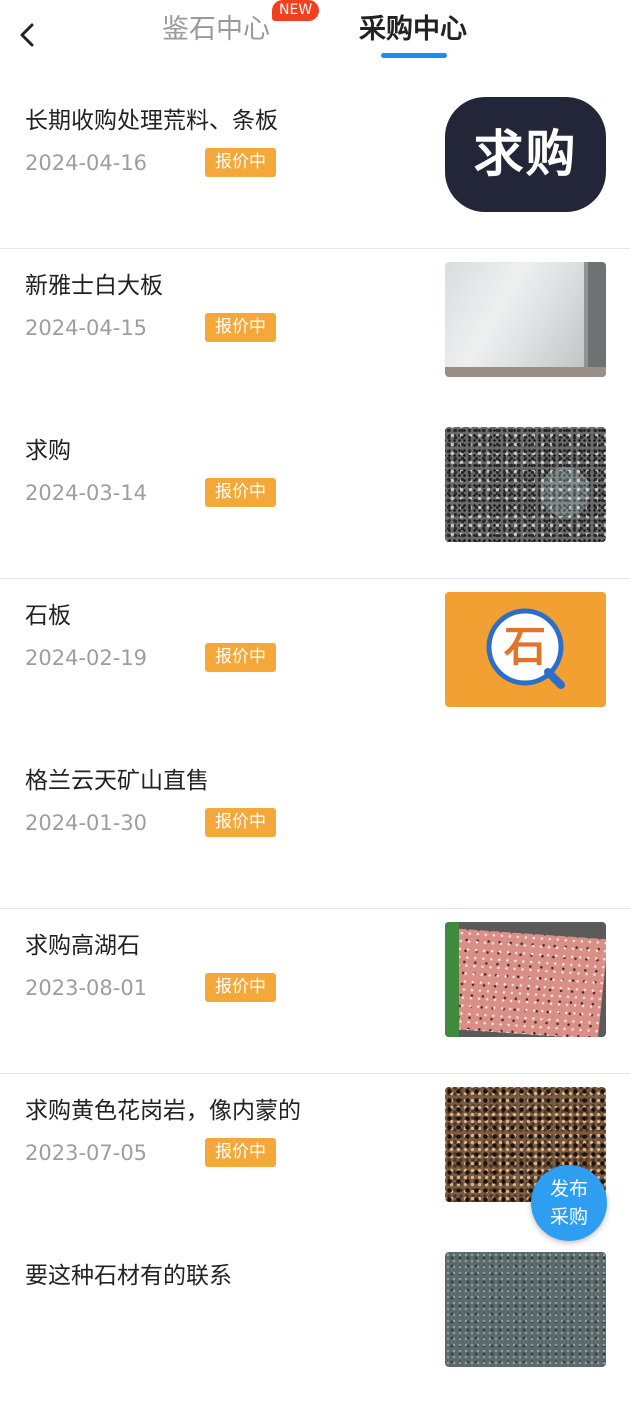  I want to click on publish-purchase-button: 发布 采购, so click(569, 1203).